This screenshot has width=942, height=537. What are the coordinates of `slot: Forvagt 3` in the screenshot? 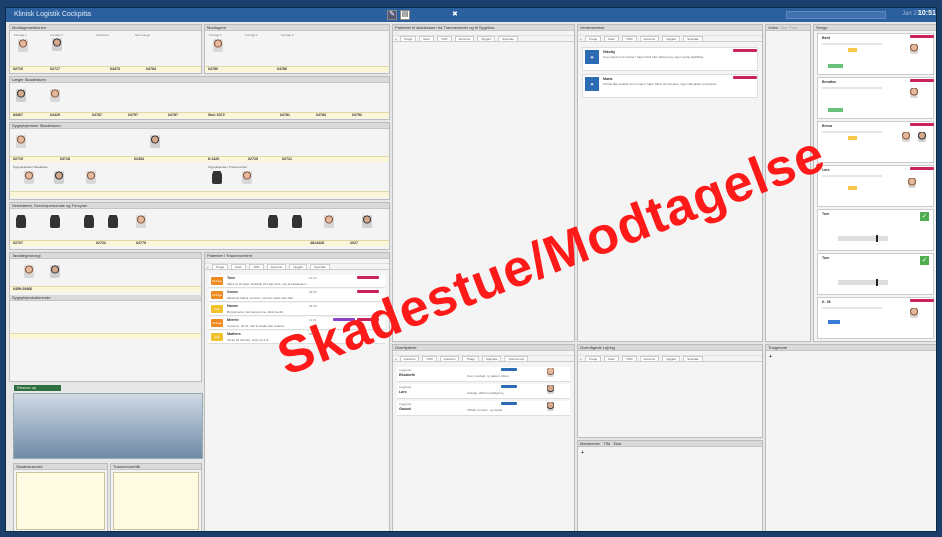 It's located at (287, 35).